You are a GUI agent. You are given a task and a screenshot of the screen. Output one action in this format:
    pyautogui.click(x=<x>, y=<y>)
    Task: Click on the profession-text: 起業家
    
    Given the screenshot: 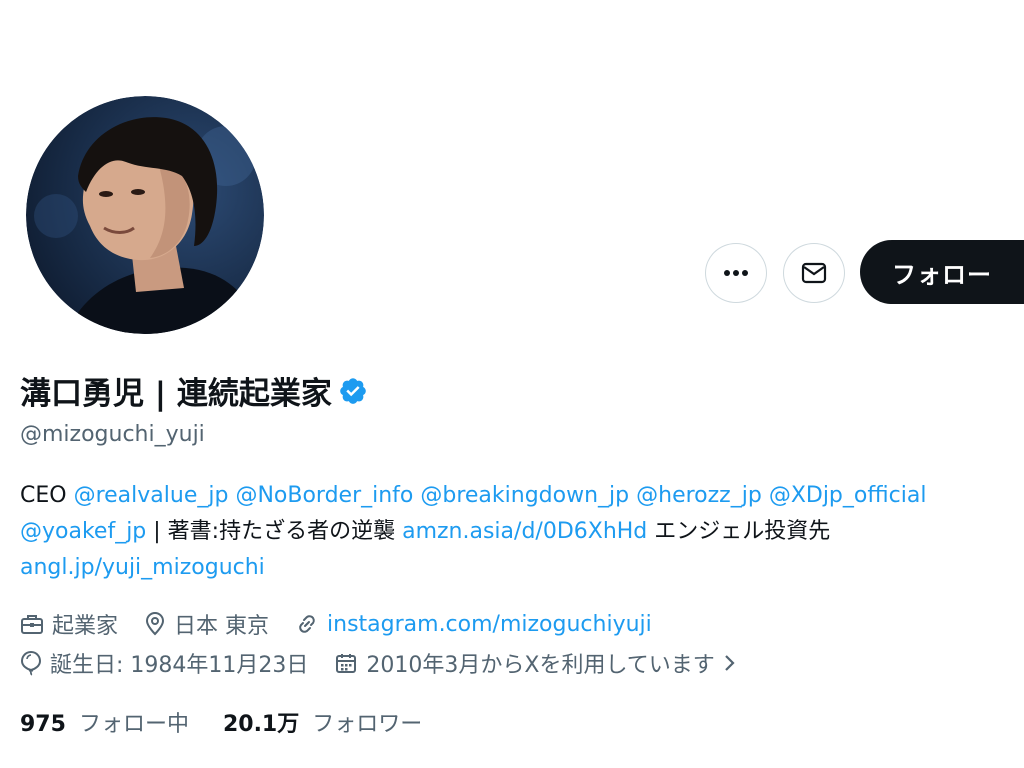 What is the action you would take?
    pyautogui.click(x=85, y=626)
    